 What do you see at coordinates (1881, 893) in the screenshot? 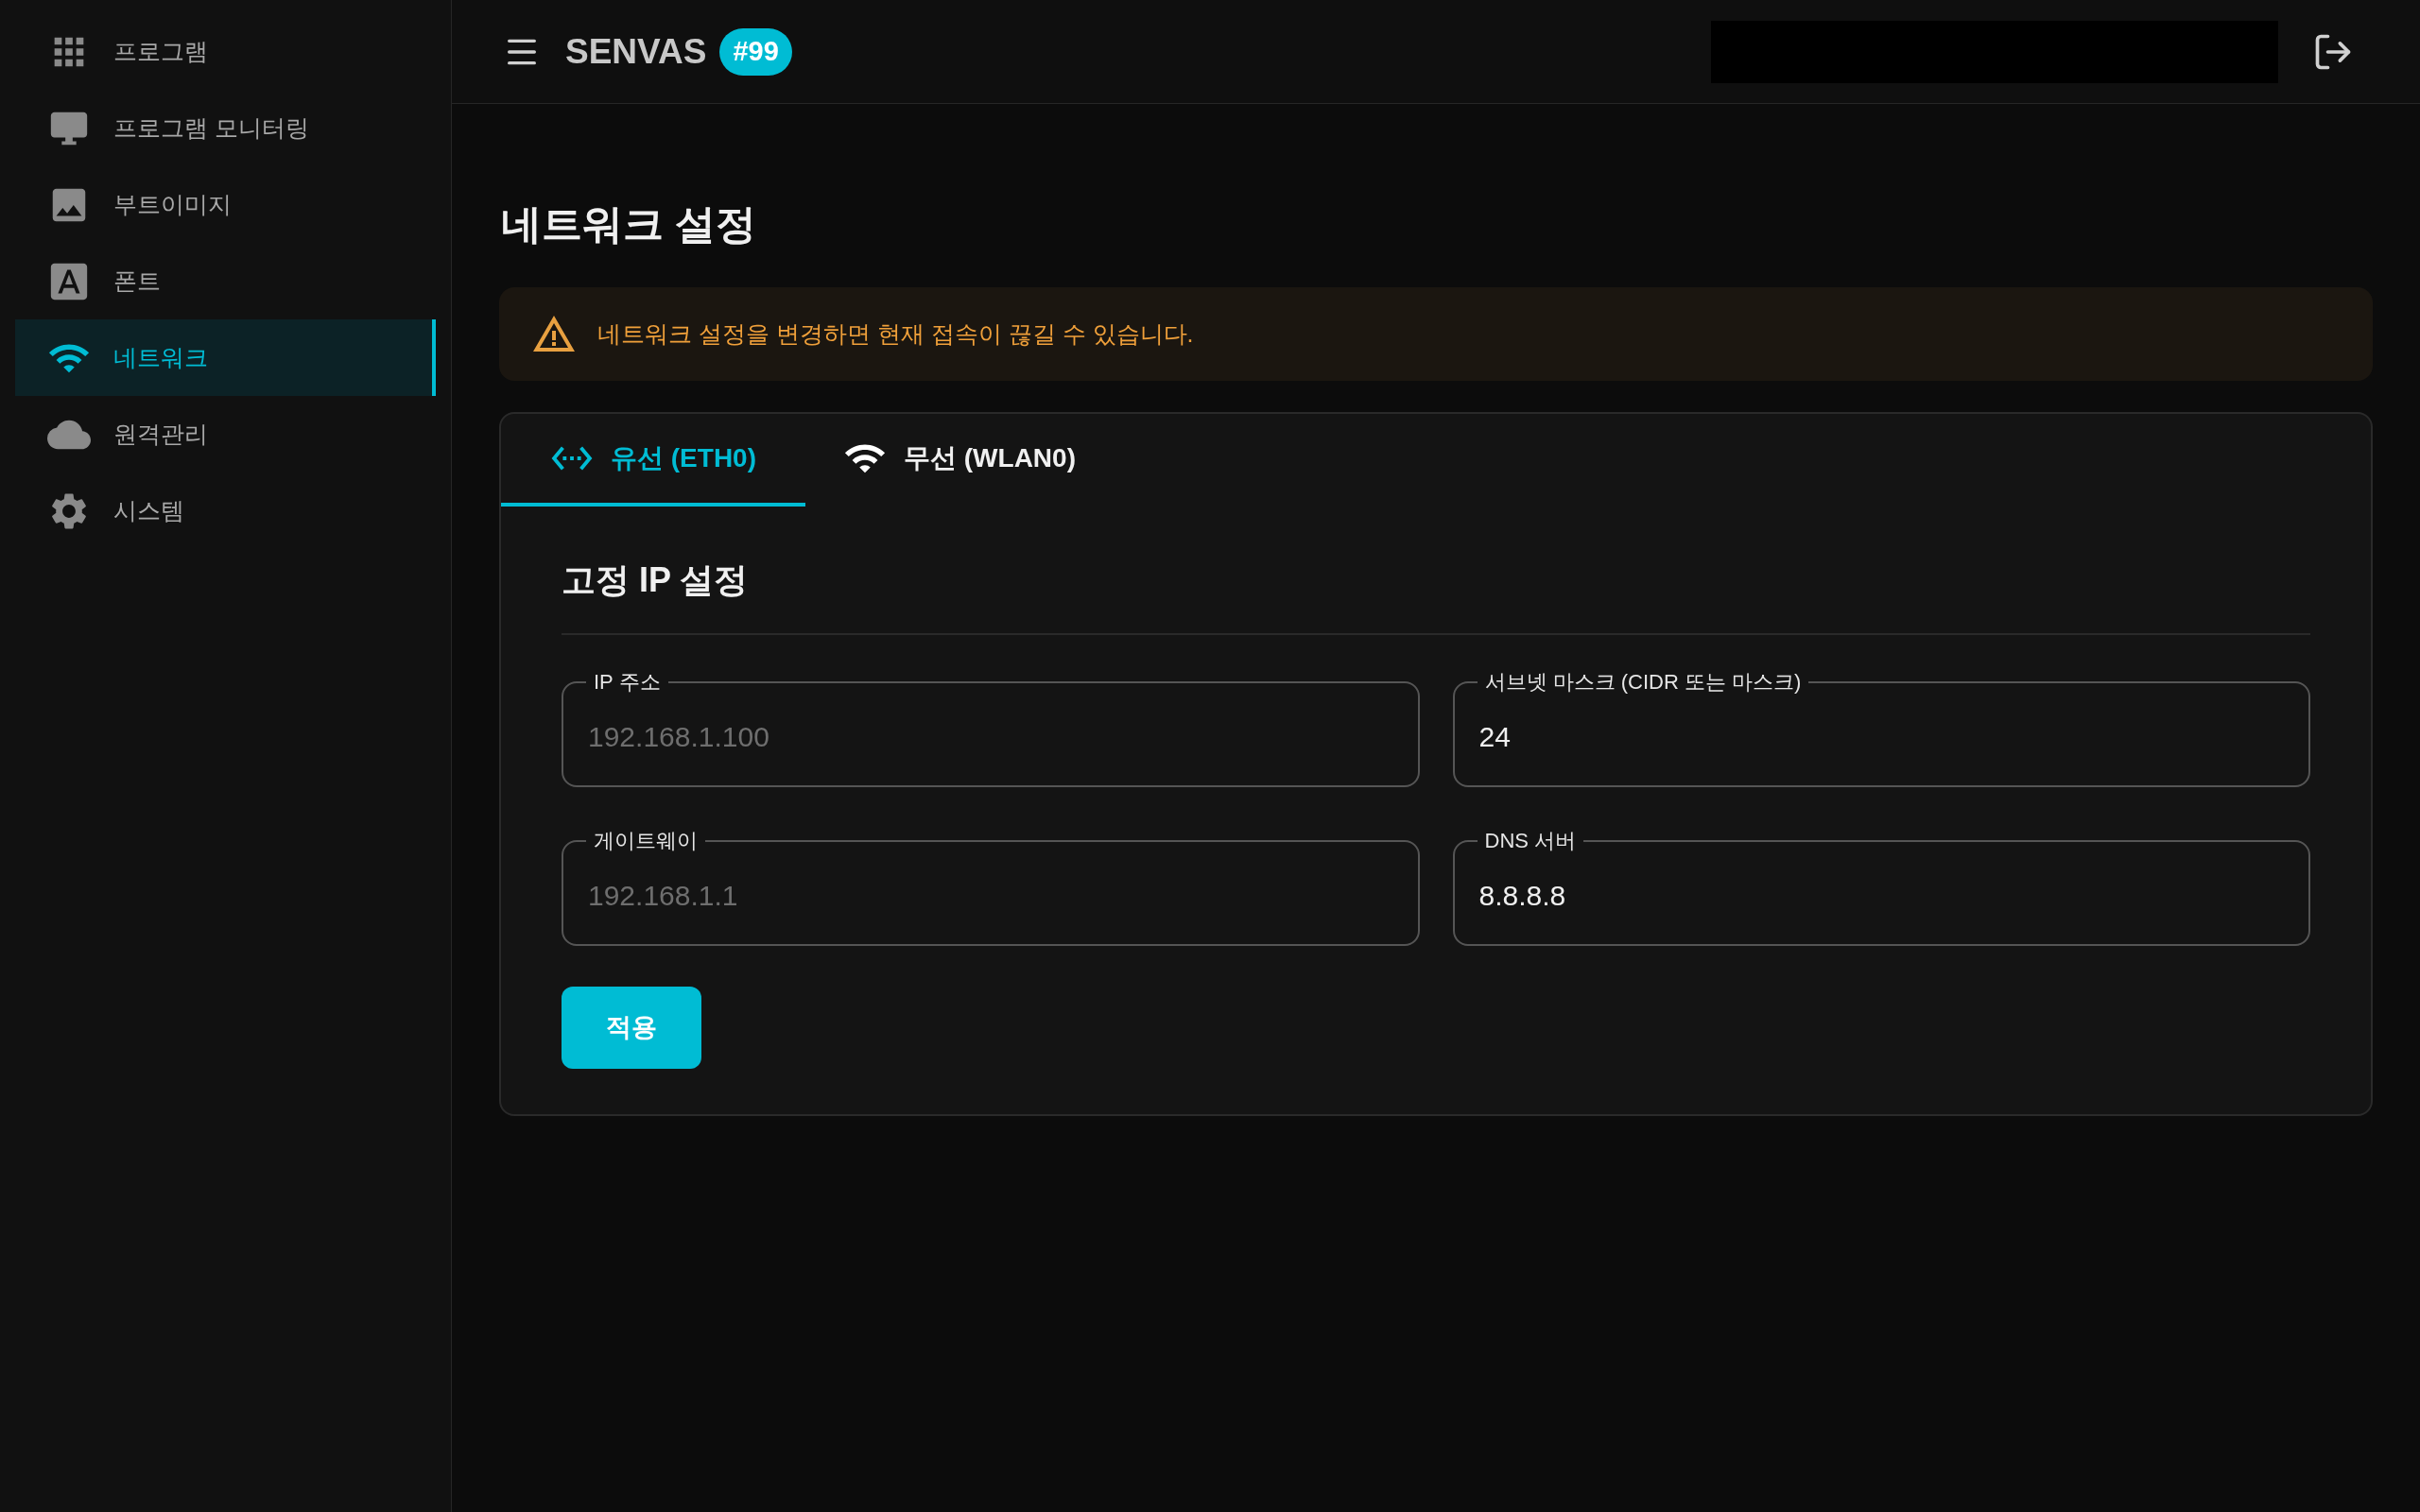
I see `field-value: 8.8.8.8` at bounding box center [1881, 893].